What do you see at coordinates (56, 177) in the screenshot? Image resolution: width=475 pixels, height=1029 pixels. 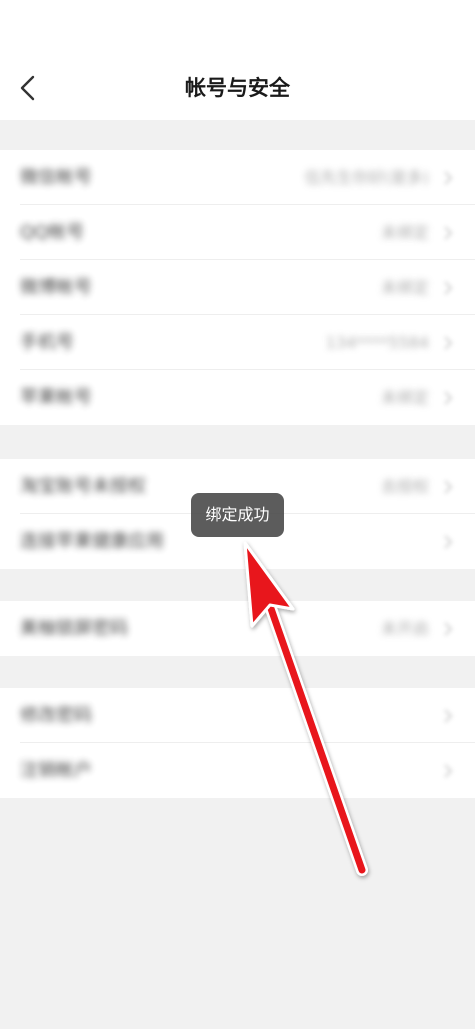 I see `row-label: 微信帐号` at bounding box center [56, 177].